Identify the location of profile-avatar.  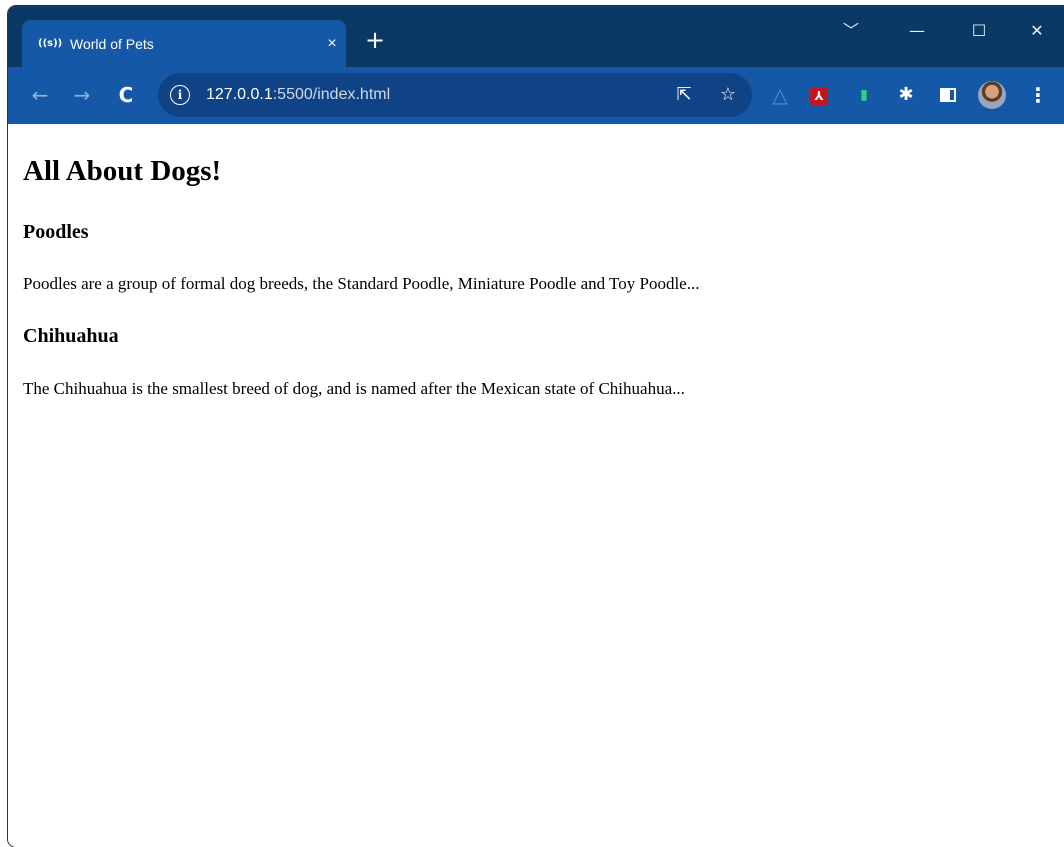
(992, 95).